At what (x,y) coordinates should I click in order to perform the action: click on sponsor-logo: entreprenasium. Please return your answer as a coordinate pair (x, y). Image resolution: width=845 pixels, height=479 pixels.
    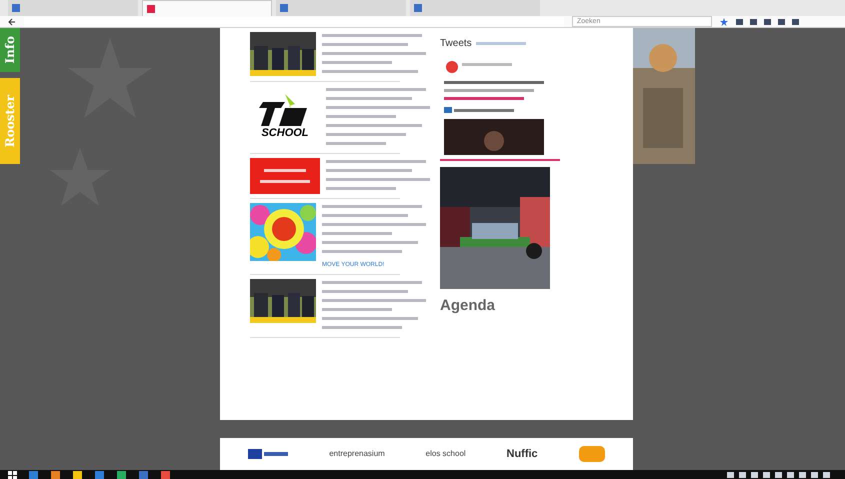
    Looking at the image, I should click on (357, 454).